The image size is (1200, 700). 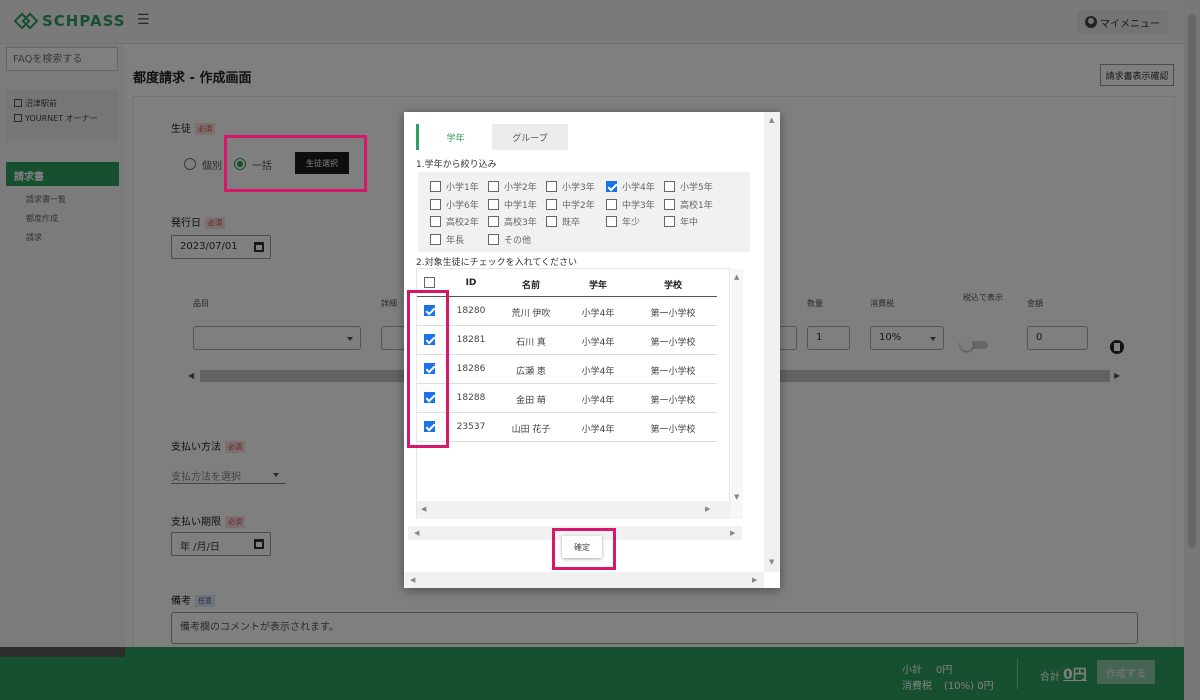 I want to click on table-horizontal-scrollbar: ◀ ▶, so click(x=574, y=510).